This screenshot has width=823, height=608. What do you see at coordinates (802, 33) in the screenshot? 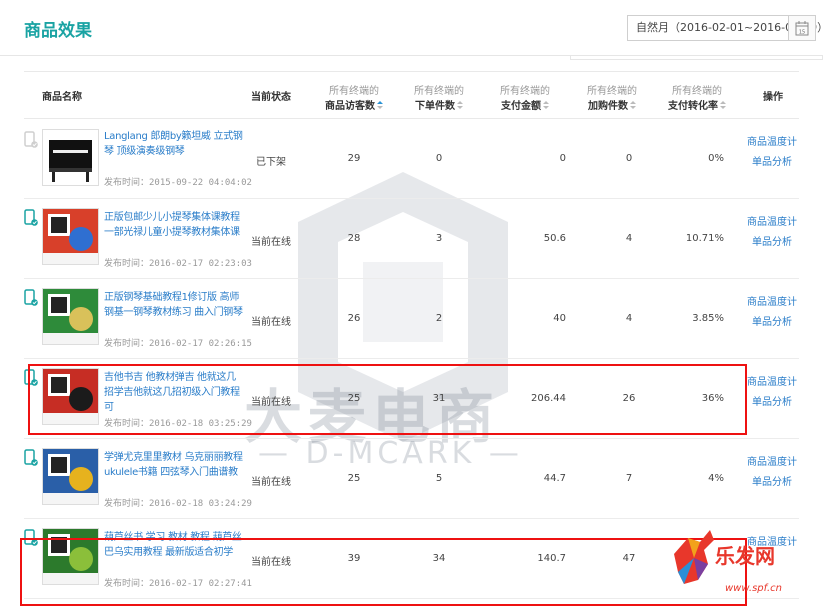
I see `svg-text: 15` at bounding box center [802, 33].